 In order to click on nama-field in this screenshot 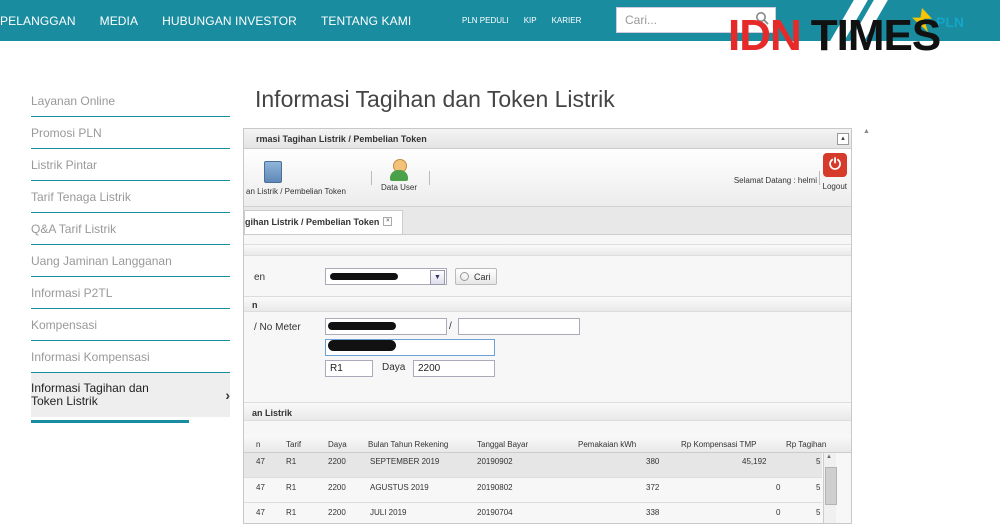, I will do `click(410, 347)`.